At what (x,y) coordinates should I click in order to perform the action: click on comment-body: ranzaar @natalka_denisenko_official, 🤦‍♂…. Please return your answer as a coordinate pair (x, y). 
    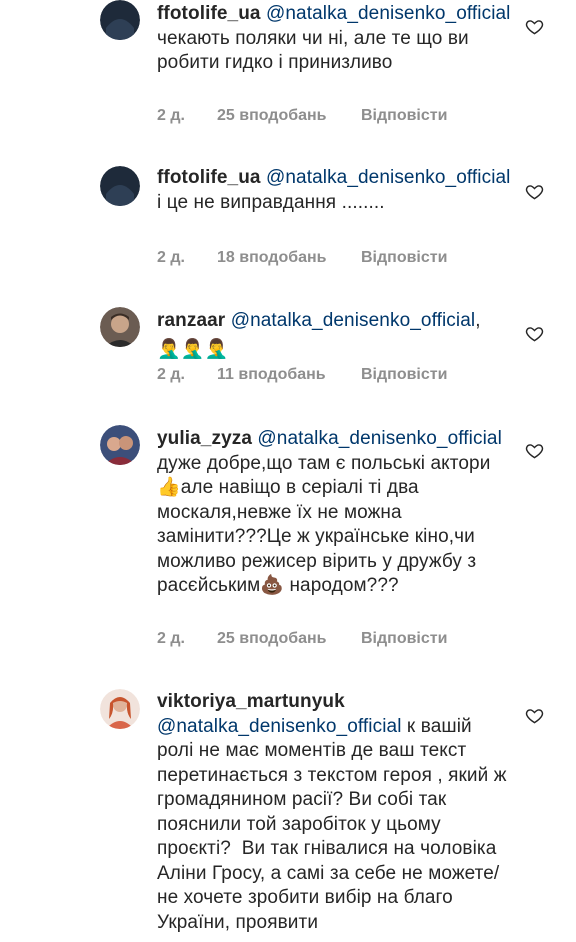
    Looking at the image, I should click on (334, 335).